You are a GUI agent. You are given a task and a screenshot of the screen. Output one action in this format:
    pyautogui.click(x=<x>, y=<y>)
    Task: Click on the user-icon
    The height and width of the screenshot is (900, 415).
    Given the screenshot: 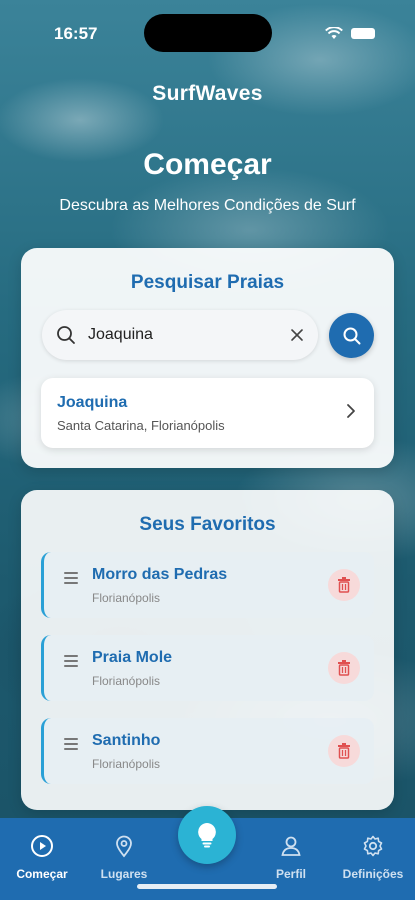 What is the action you would take?
    pyautogui.click(x=291, y=846)
    